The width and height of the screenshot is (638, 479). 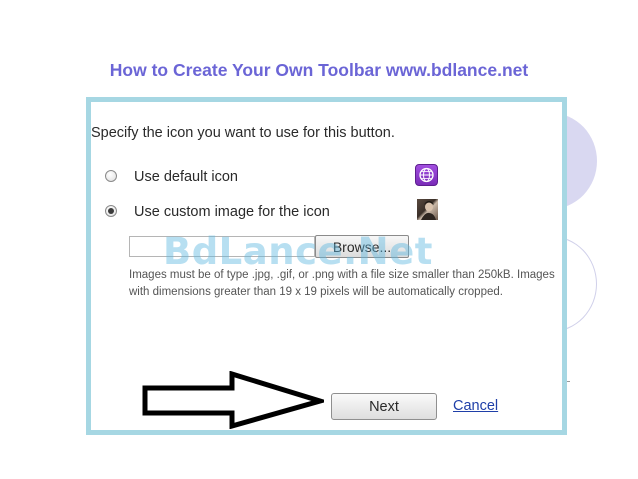 What do you see at coordinates (475, 406) in the screenshot?
I see `cancel-link: Cancel` at bounding box center [475, 406].